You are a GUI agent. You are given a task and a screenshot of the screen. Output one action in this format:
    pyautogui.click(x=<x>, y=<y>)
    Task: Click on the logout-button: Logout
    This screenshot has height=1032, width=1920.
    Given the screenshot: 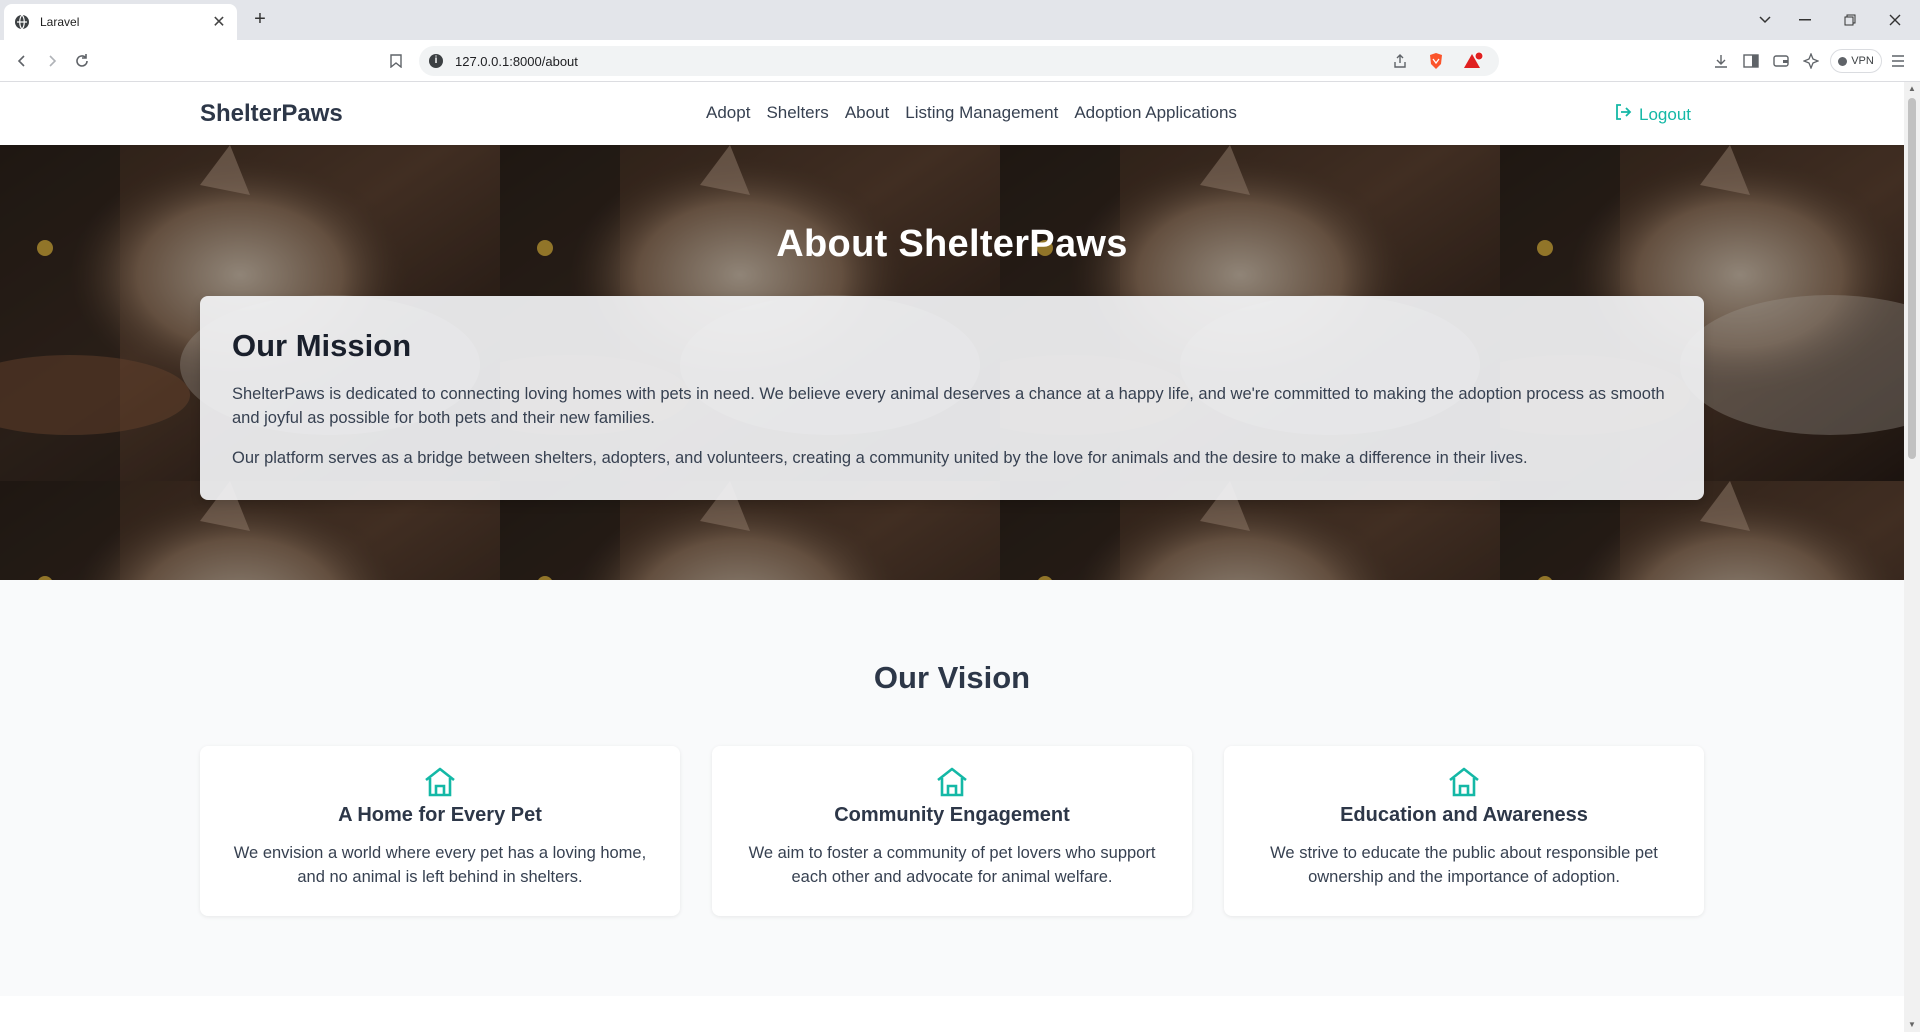 What is the action you would take?
    pyautogui.click(x=1652, y=114)
    